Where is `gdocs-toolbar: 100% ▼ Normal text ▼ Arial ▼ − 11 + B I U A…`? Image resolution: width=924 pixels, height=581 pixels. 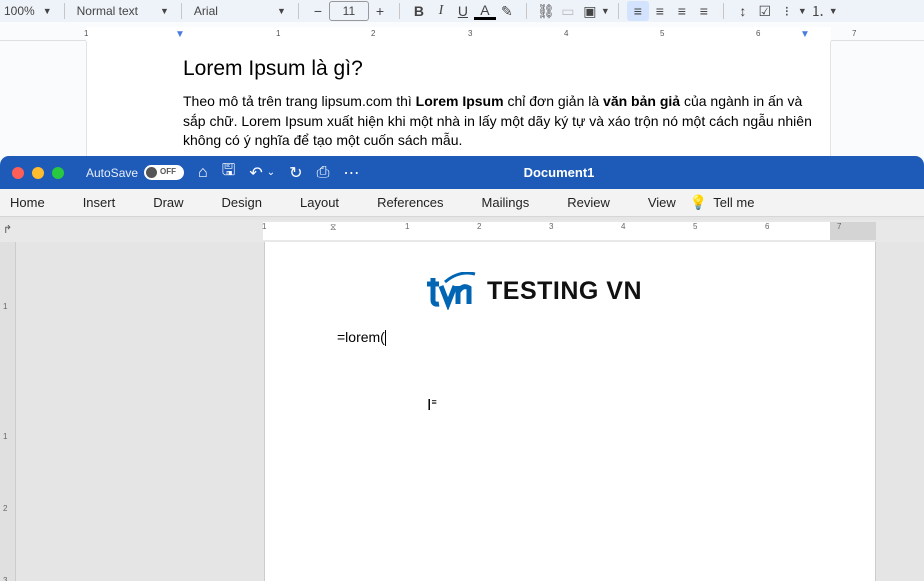
gdocs-toolbar: 100% ▼ Normal text ▼ Arial ▼ − 11 + B I U A… is located at coordinates (462, 11).